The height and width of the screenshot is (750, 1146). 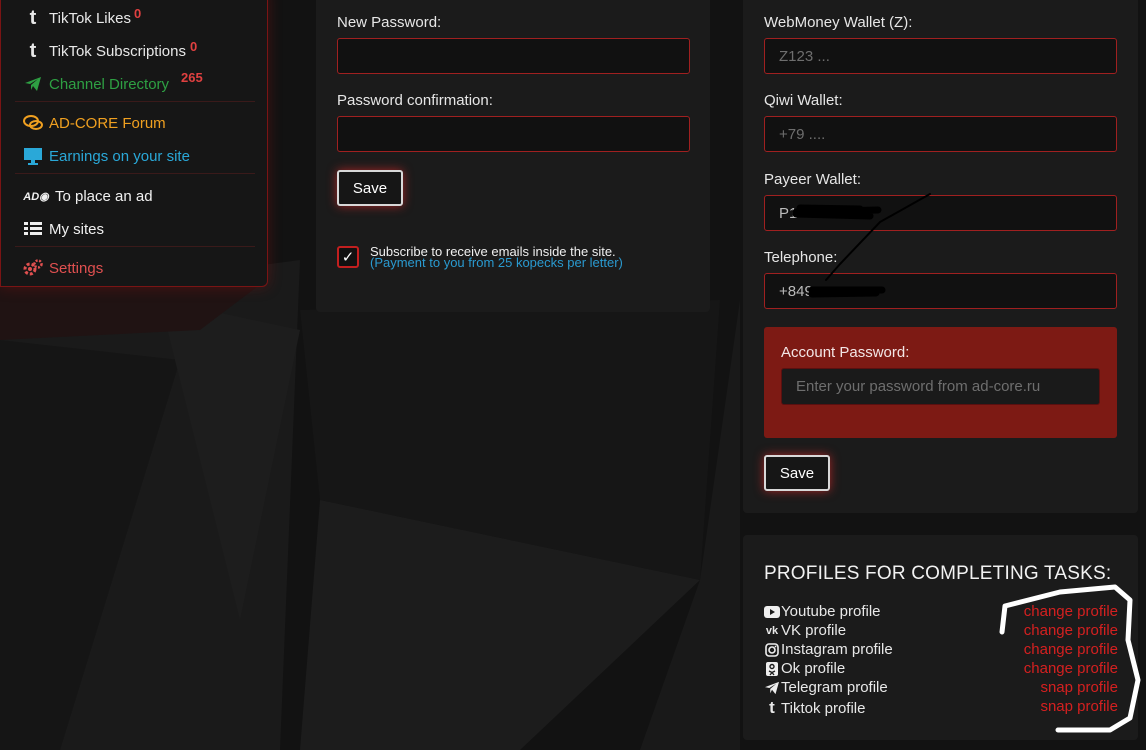 I want to click on profile-row-telegram: Telegram profile snap profile, so click(x=941, y=688).